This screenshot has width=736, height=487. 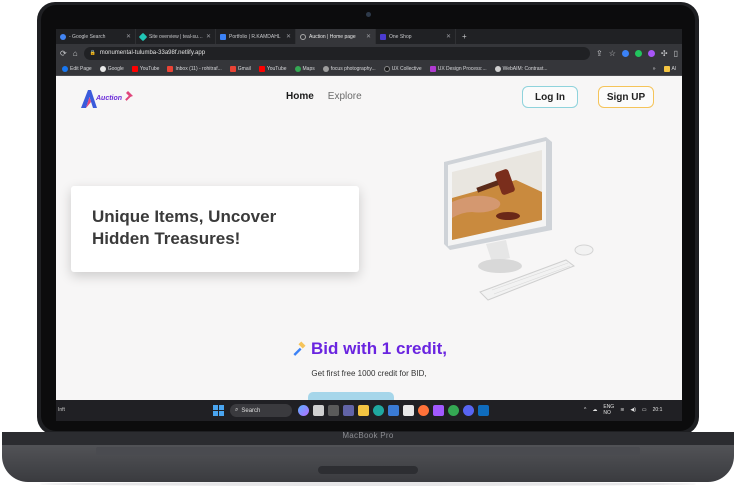 What do you see at coordinates (638, 53) in the screenshot?
I see `extension-green-icon` at bounding box center [638, 53].